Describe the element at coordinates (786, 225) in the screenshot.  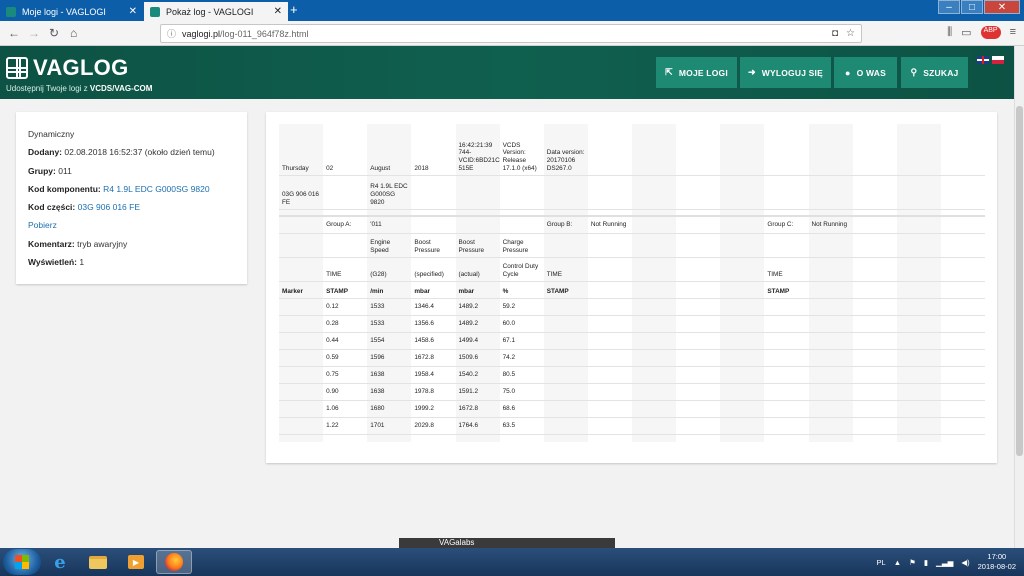
I see `table-cell: Group C:` at that location.